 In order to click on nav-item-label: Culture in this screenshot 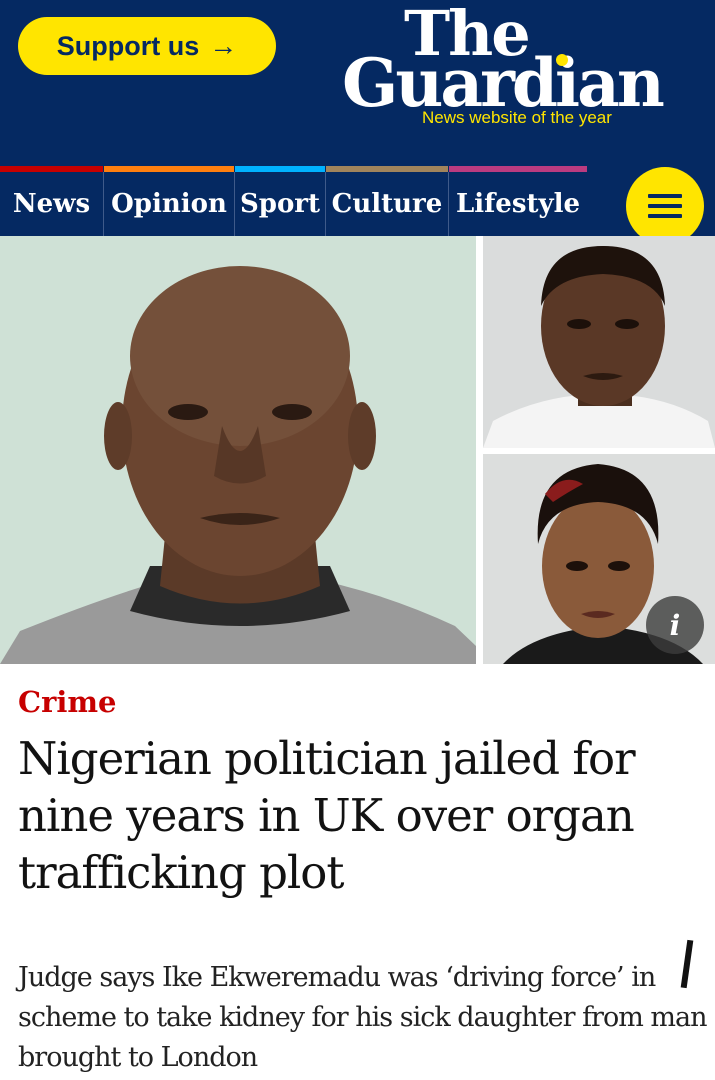, I will do `click(387, 204)`.